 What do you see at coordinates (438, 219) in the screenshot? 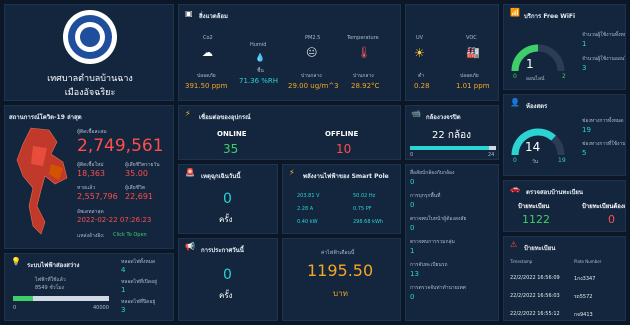
I see `cctv-stat-label: ตรวจพบใบหน้าผู้ต้องสงสัย` at bounding box center [438, 219].